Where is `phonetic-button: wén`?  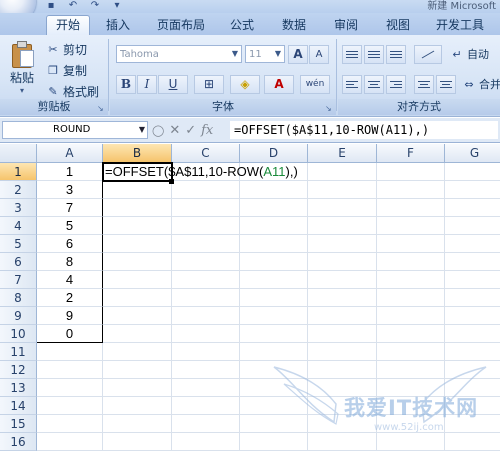 phonetic-button: wén is located at coordinates (315, 84).